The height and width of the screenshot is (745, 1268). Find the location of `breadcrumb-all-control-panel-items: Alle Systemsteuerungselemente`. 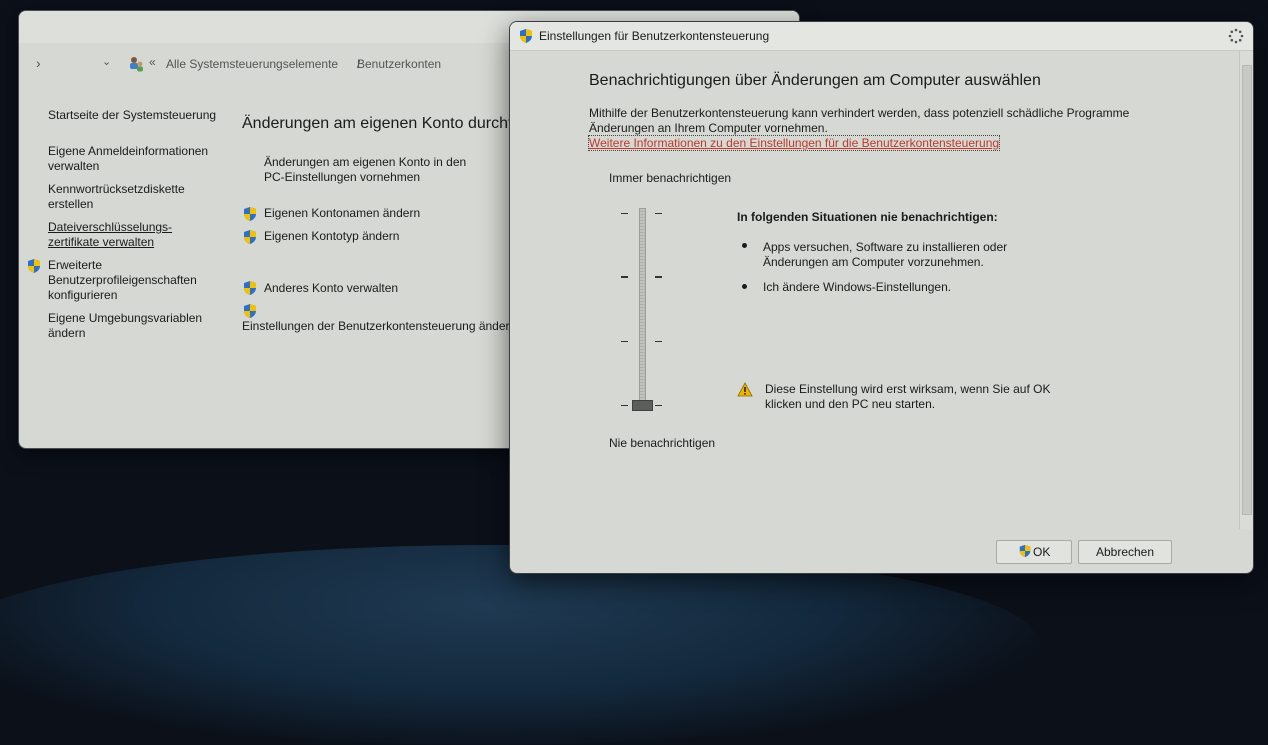

breadcrumb-all-control-panel-items: Alle Systemsteuerungselemente is located at coordinates (252, 64).